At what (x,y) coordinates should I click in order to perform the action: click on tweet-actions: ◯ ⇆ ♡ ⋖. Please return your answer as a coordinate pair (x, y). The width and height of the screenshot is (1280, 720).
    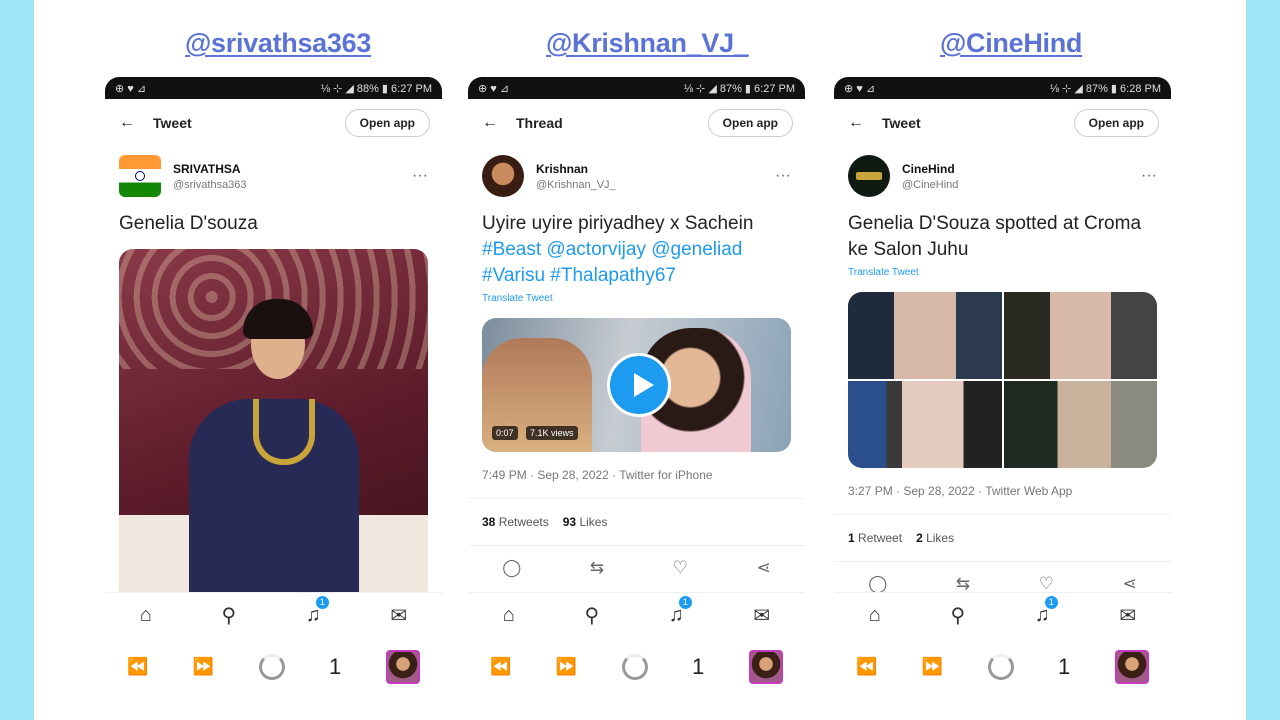
    Looking at the image, I should click on (636, 568).